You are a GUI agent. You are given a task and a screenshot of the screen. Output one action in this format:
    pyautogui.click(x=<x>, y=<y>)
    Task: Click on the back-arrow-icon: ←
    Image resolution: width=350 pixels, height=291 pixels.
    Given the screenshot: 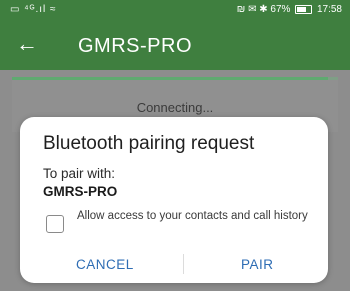 What is the action you would take?
    pyautogui.click(x=27, y=44)
    